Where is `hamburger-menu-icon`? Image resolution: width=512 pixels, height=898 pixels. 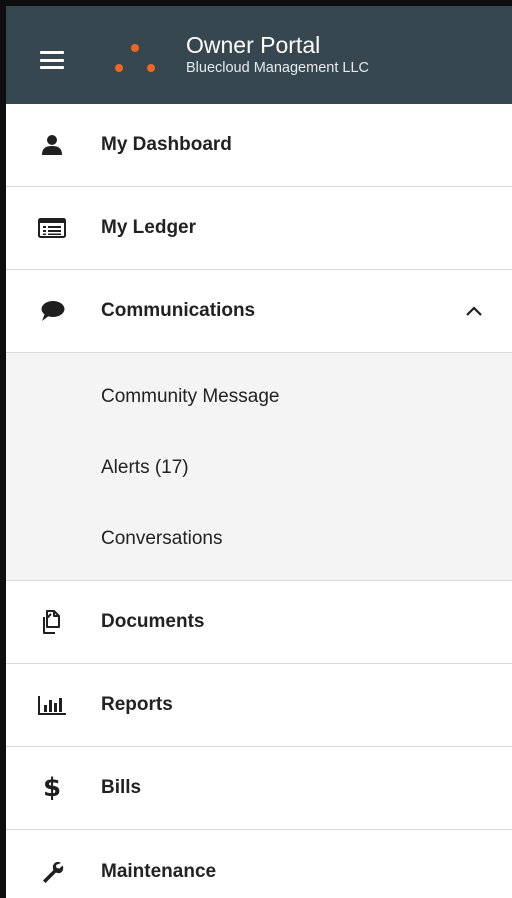 hamburger-menu-icon is located at coordinates (52, 60).